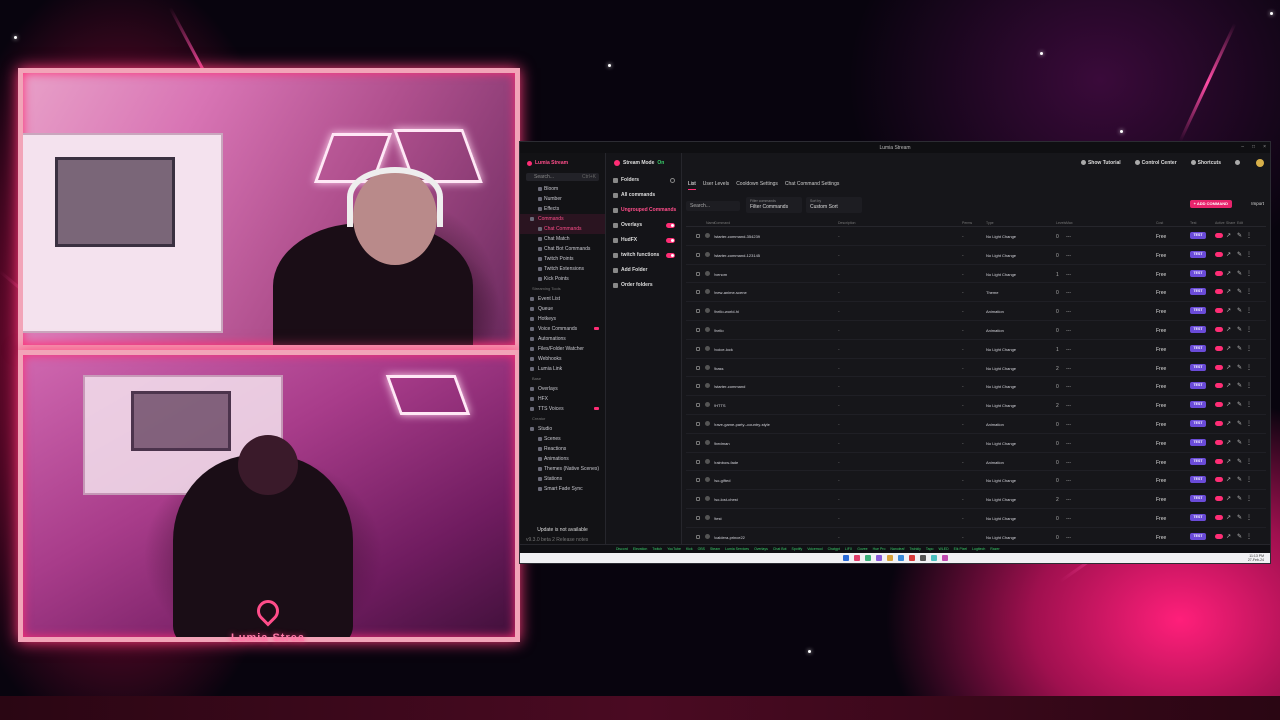  Describe the element at coordinates (562, 309) in the screenshot. I see `sidebar-item-queue: Queue` at that location.